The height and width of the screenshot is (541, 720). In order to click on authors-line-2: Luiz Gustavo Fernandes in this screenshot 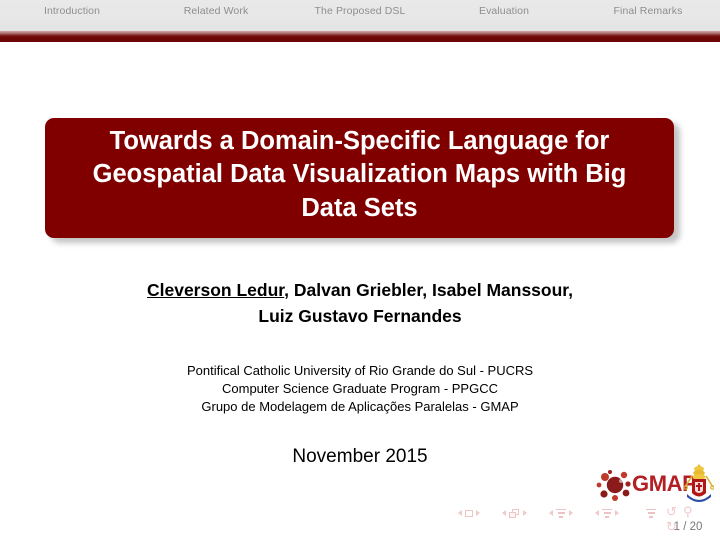, I will do `click(360, 315)`.